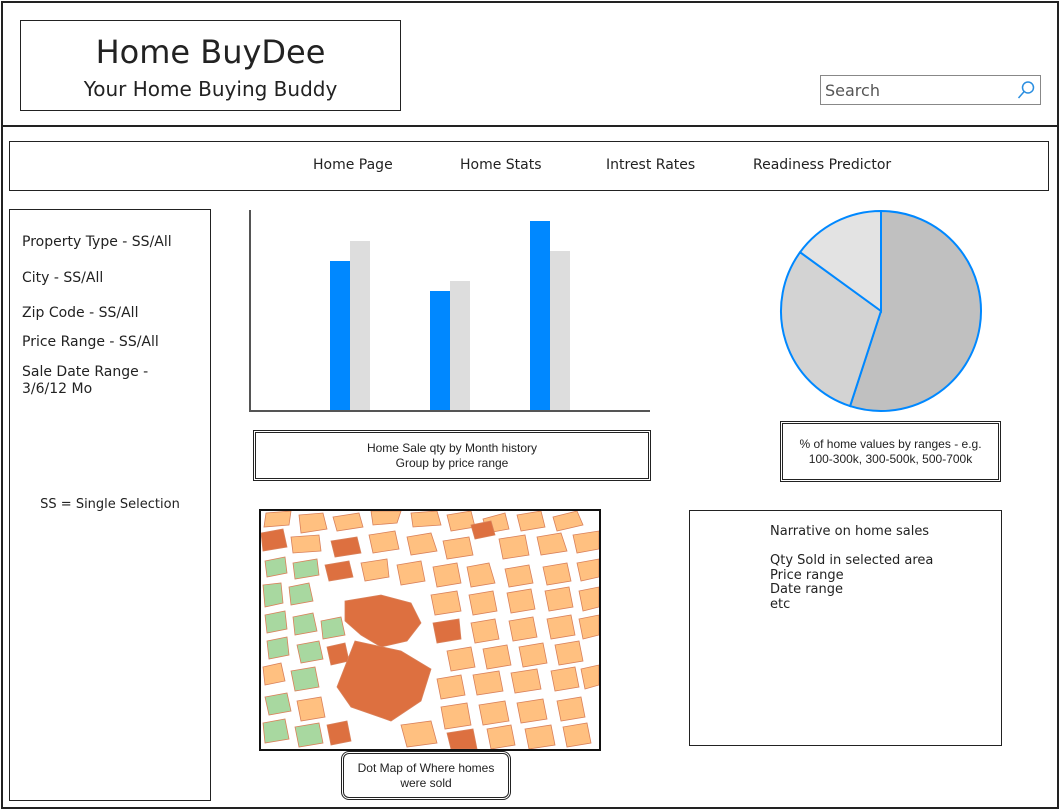  What do you see at coordinates (807, 589) in the screenshot?
I see `narrative-line-date-range: Date range` at bounding box center [807, 589].